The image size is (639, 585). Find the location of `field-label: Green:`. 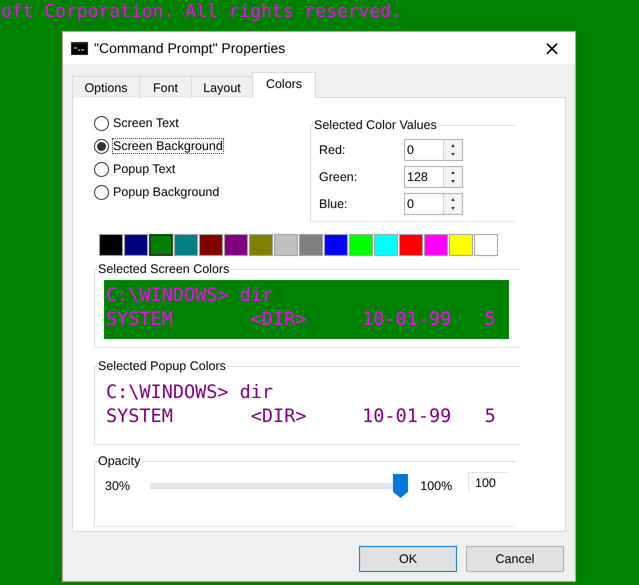

field-label: Green: is located at coordinates (338, 177).